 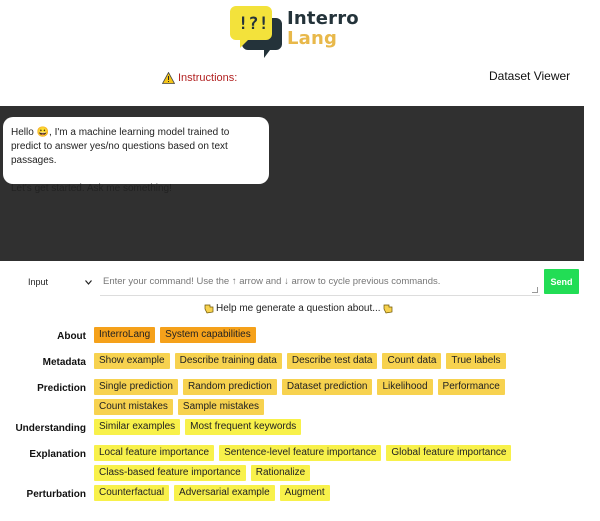 What do you see at coordinates (60, 282) in the screenshot?
I see `mode-select: Input` at bounding box center [60, 282].